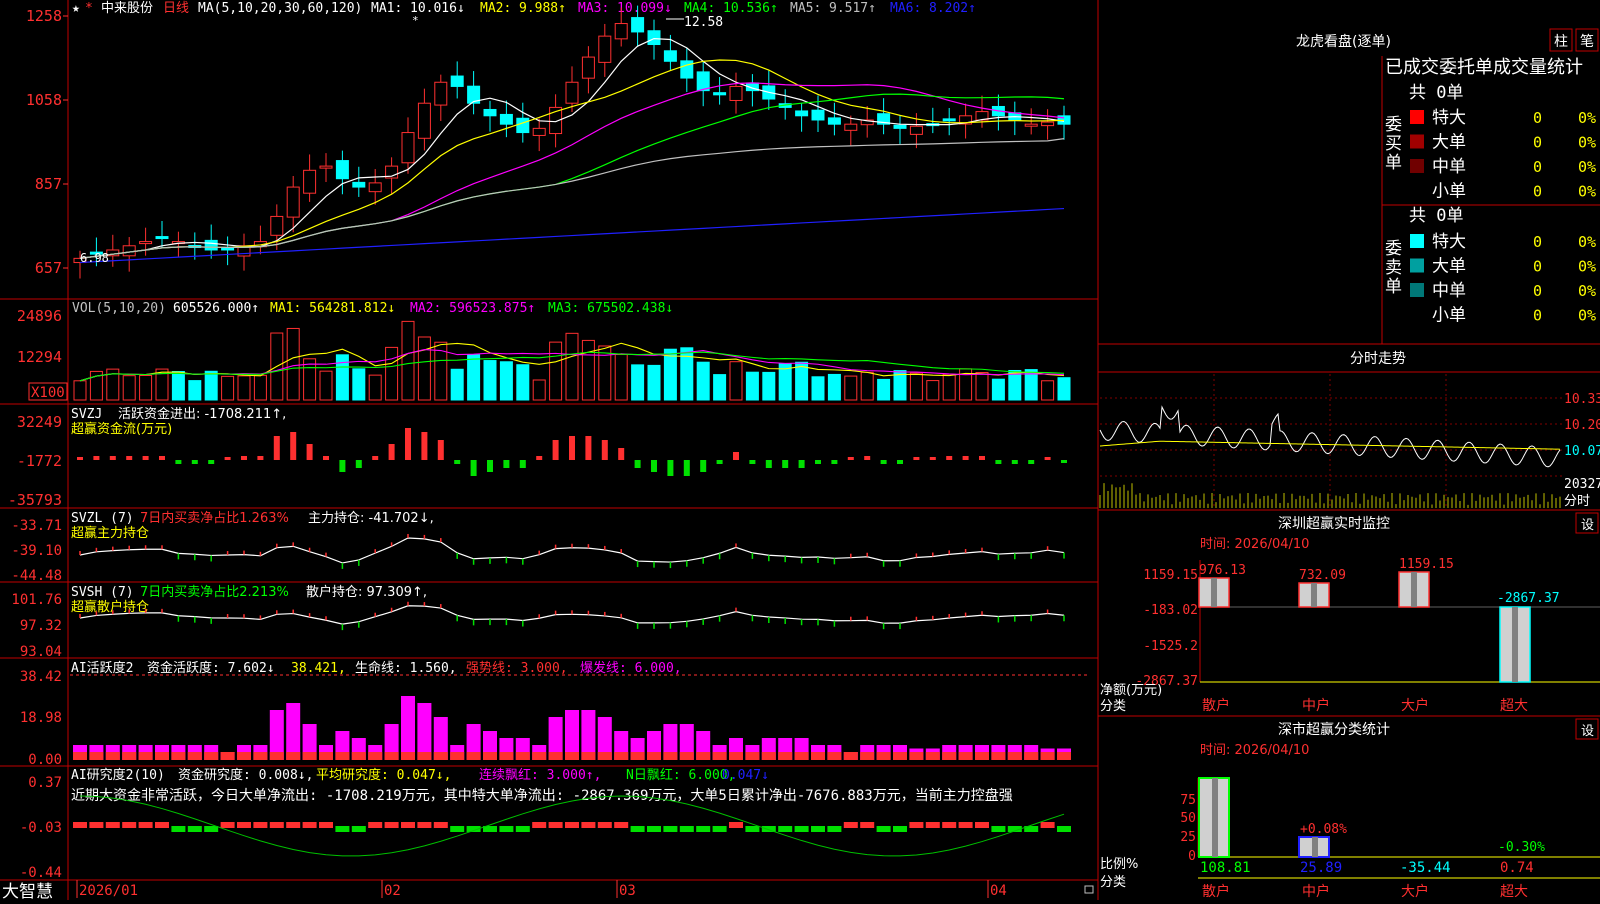 The height and width of the screenshot is (904, 1600). What do you see at coordinates (1322, 575) in the screenshot?
I see `monitor-bar-label: 732.09` at bounding box center [1322, 575].